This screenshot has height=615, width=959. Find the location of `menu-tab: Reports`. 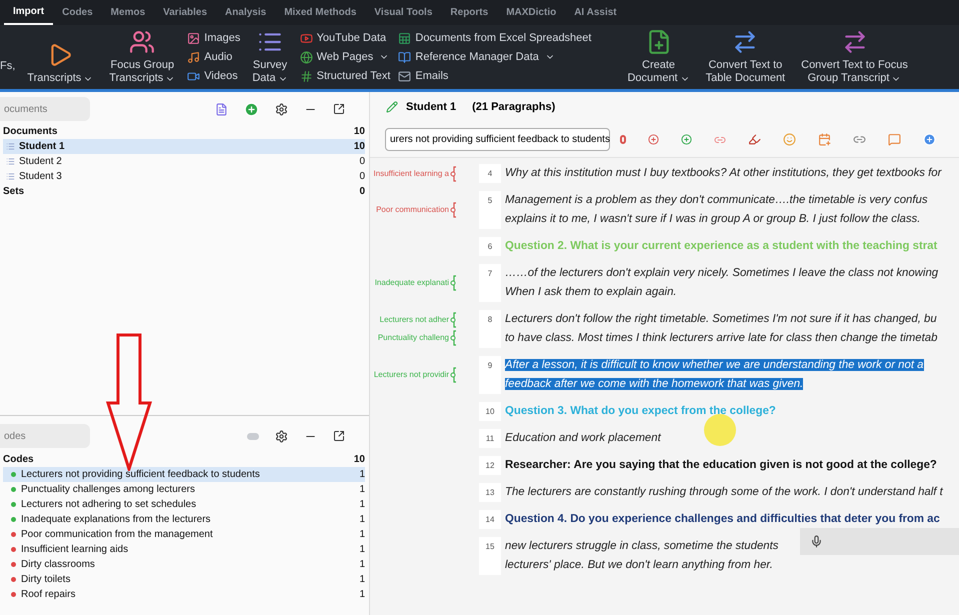

menu-tab: Reports is located at coordinates (469, 12).